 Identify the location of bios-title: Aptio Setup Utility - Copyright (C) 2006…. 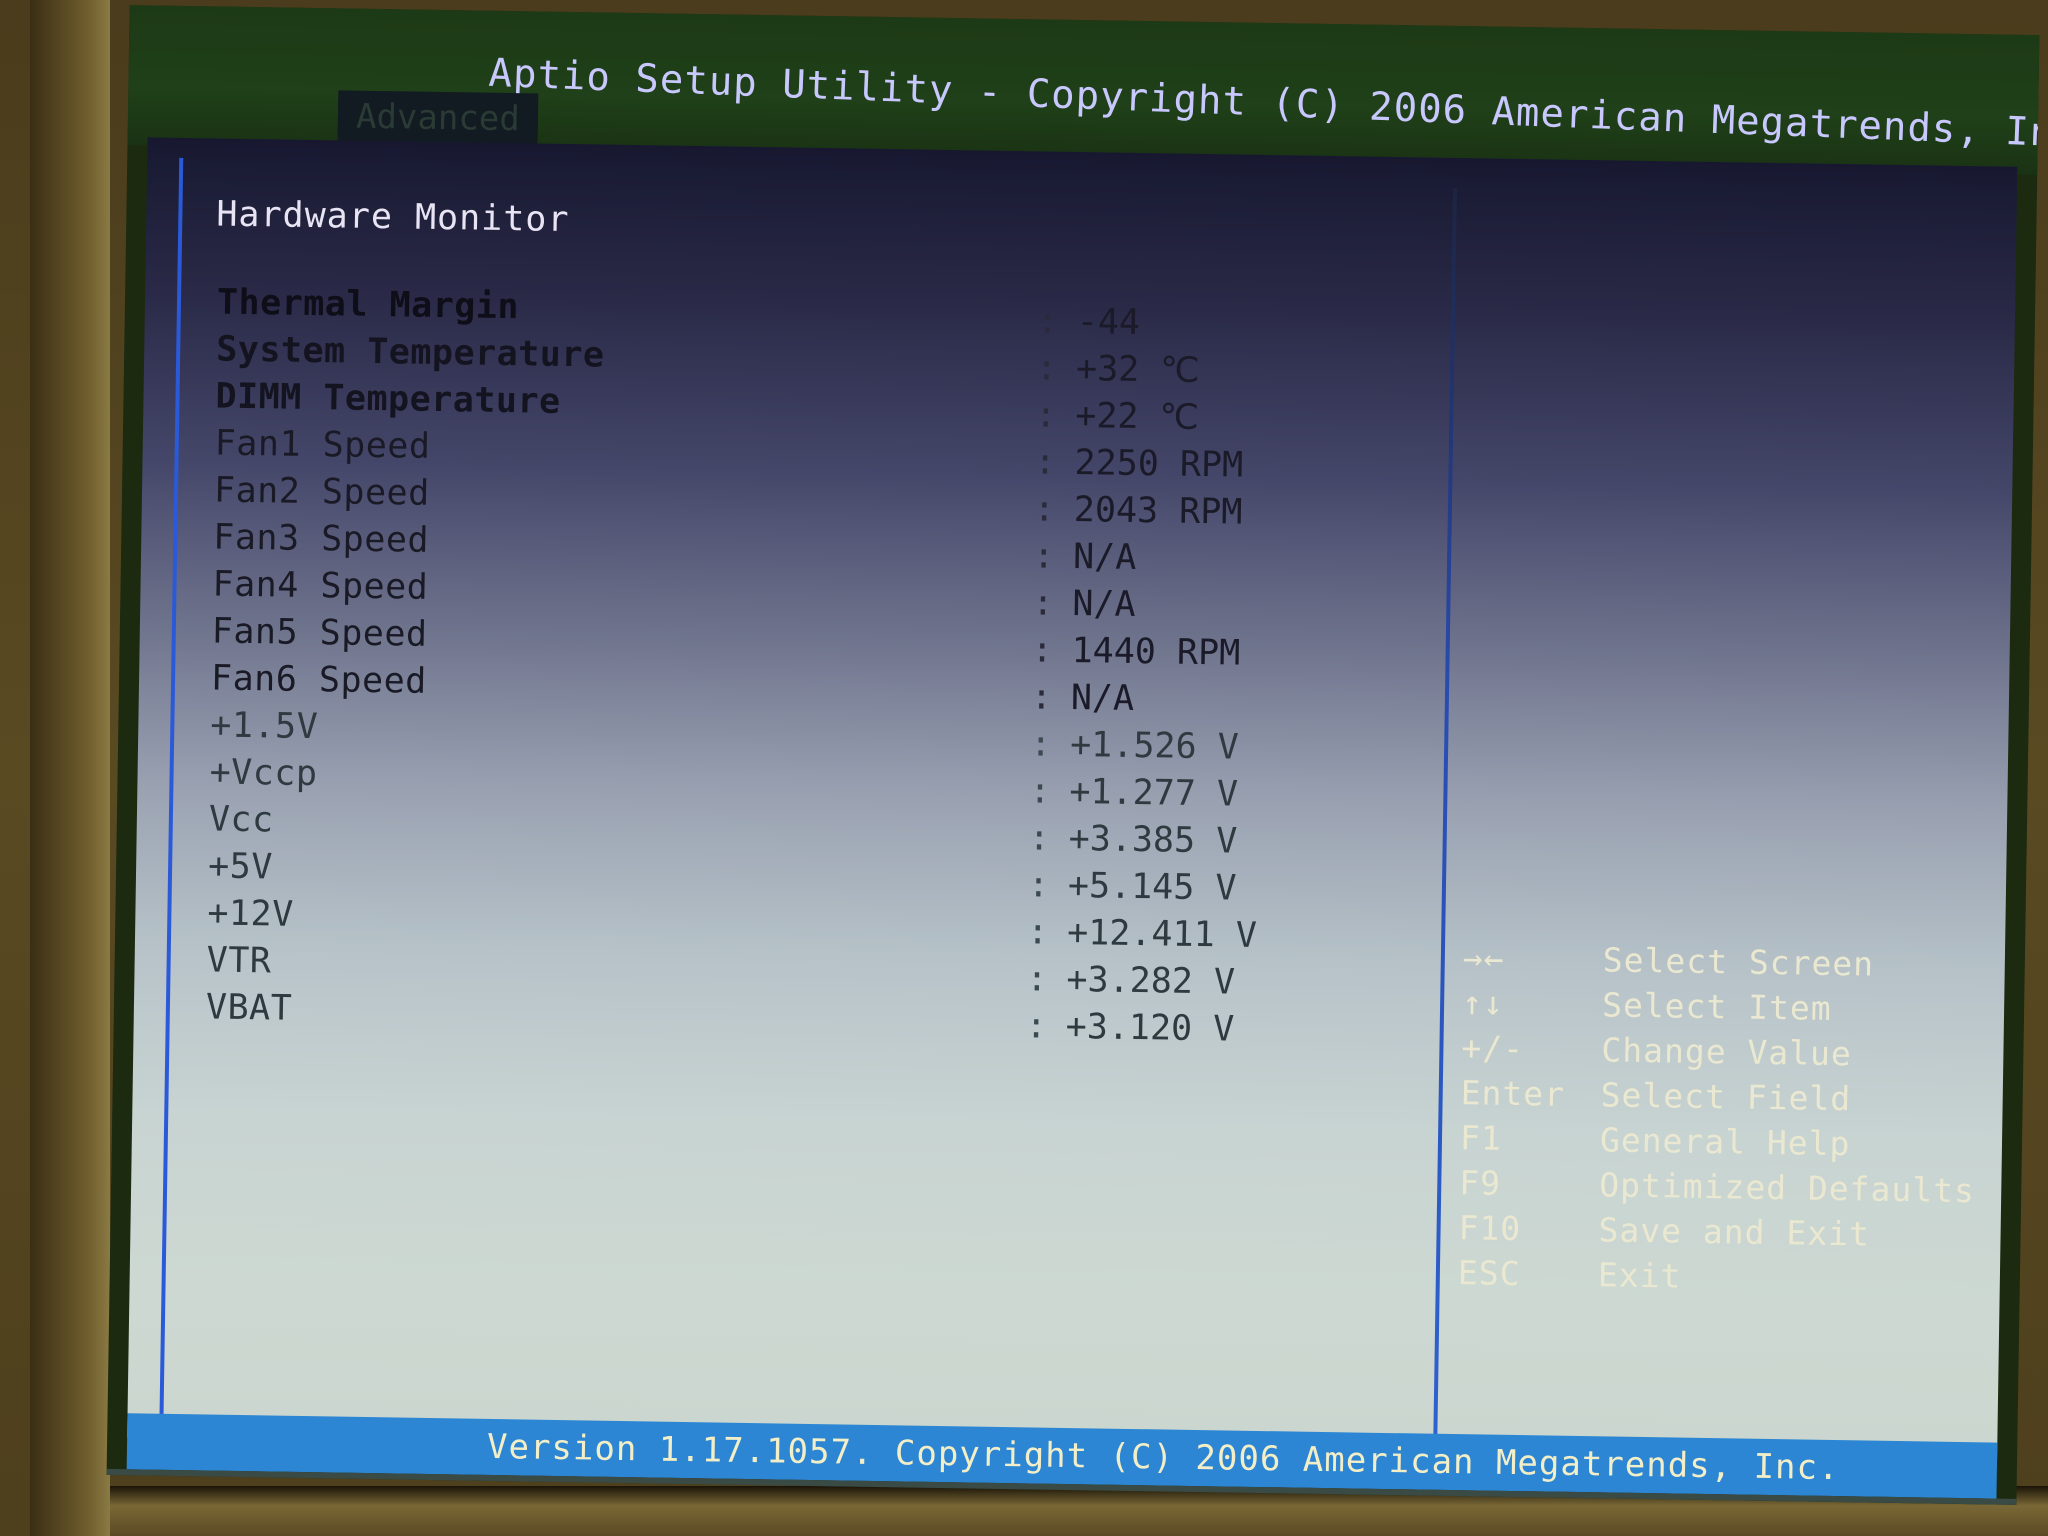
(1263, 104).